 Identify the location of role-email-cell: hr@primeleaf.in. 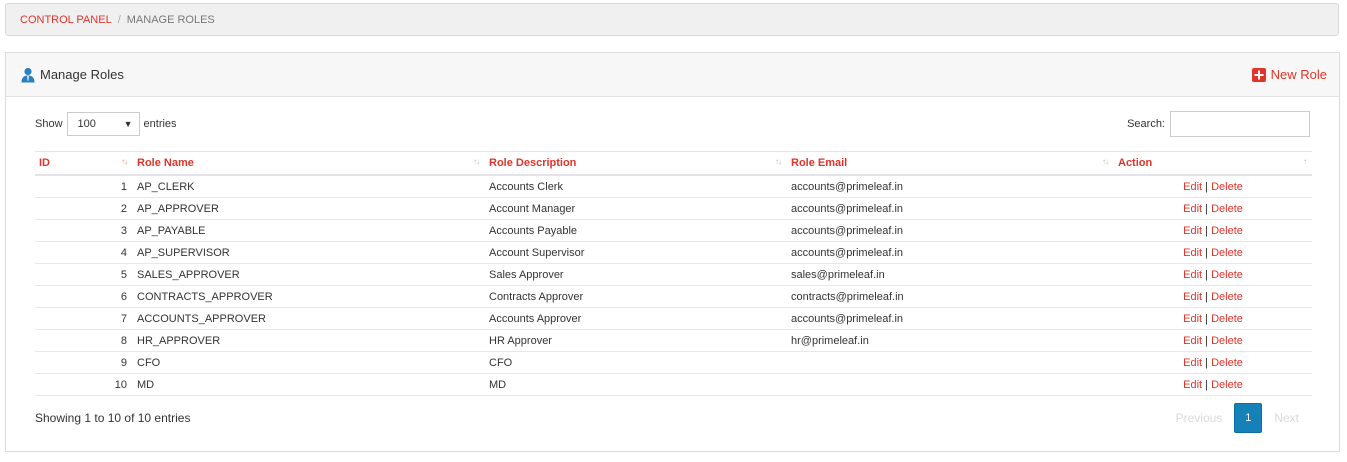
(950, 340).